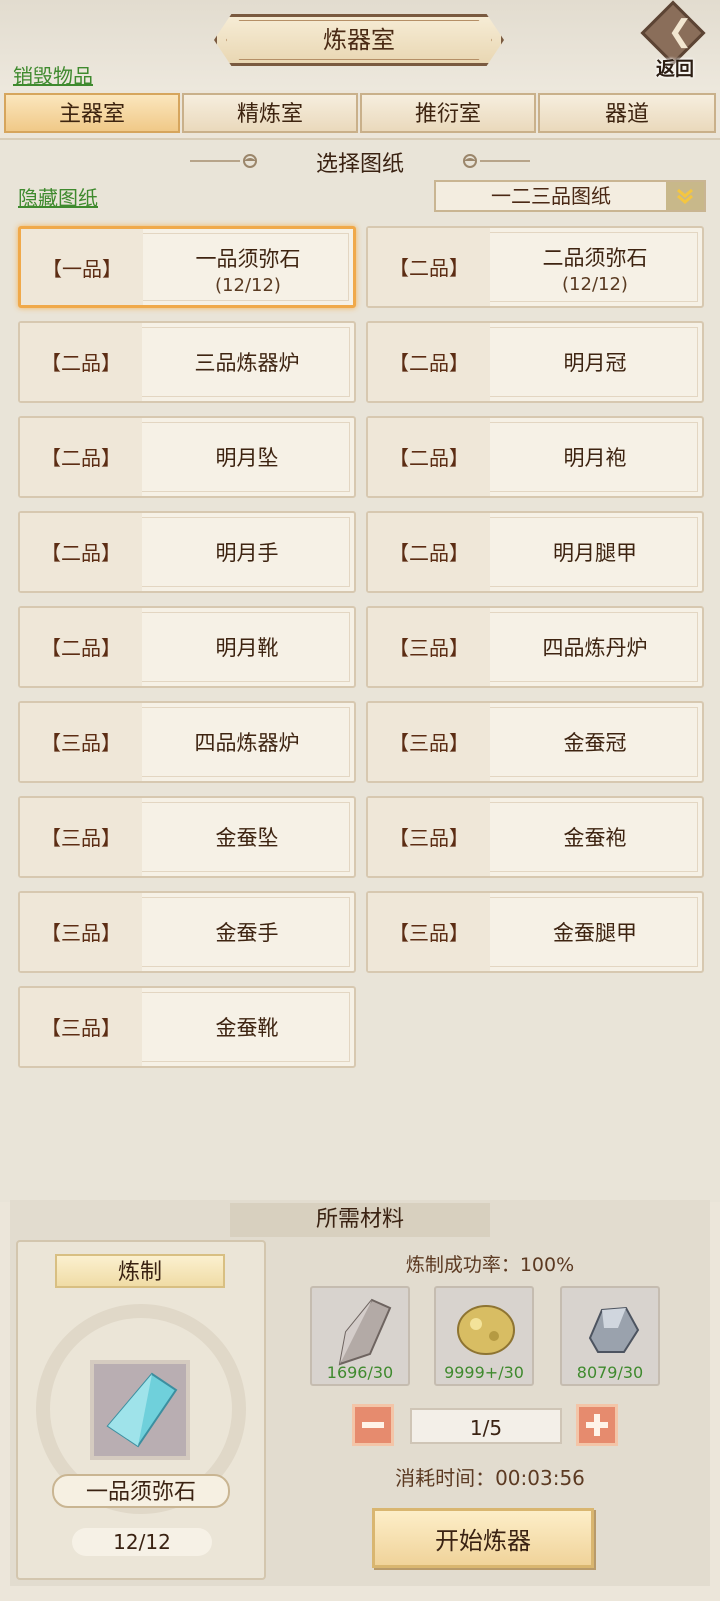 The width and height of the screenshot is (720, 1601). I want to click on increase-quantity-button, so click(597, 1425).